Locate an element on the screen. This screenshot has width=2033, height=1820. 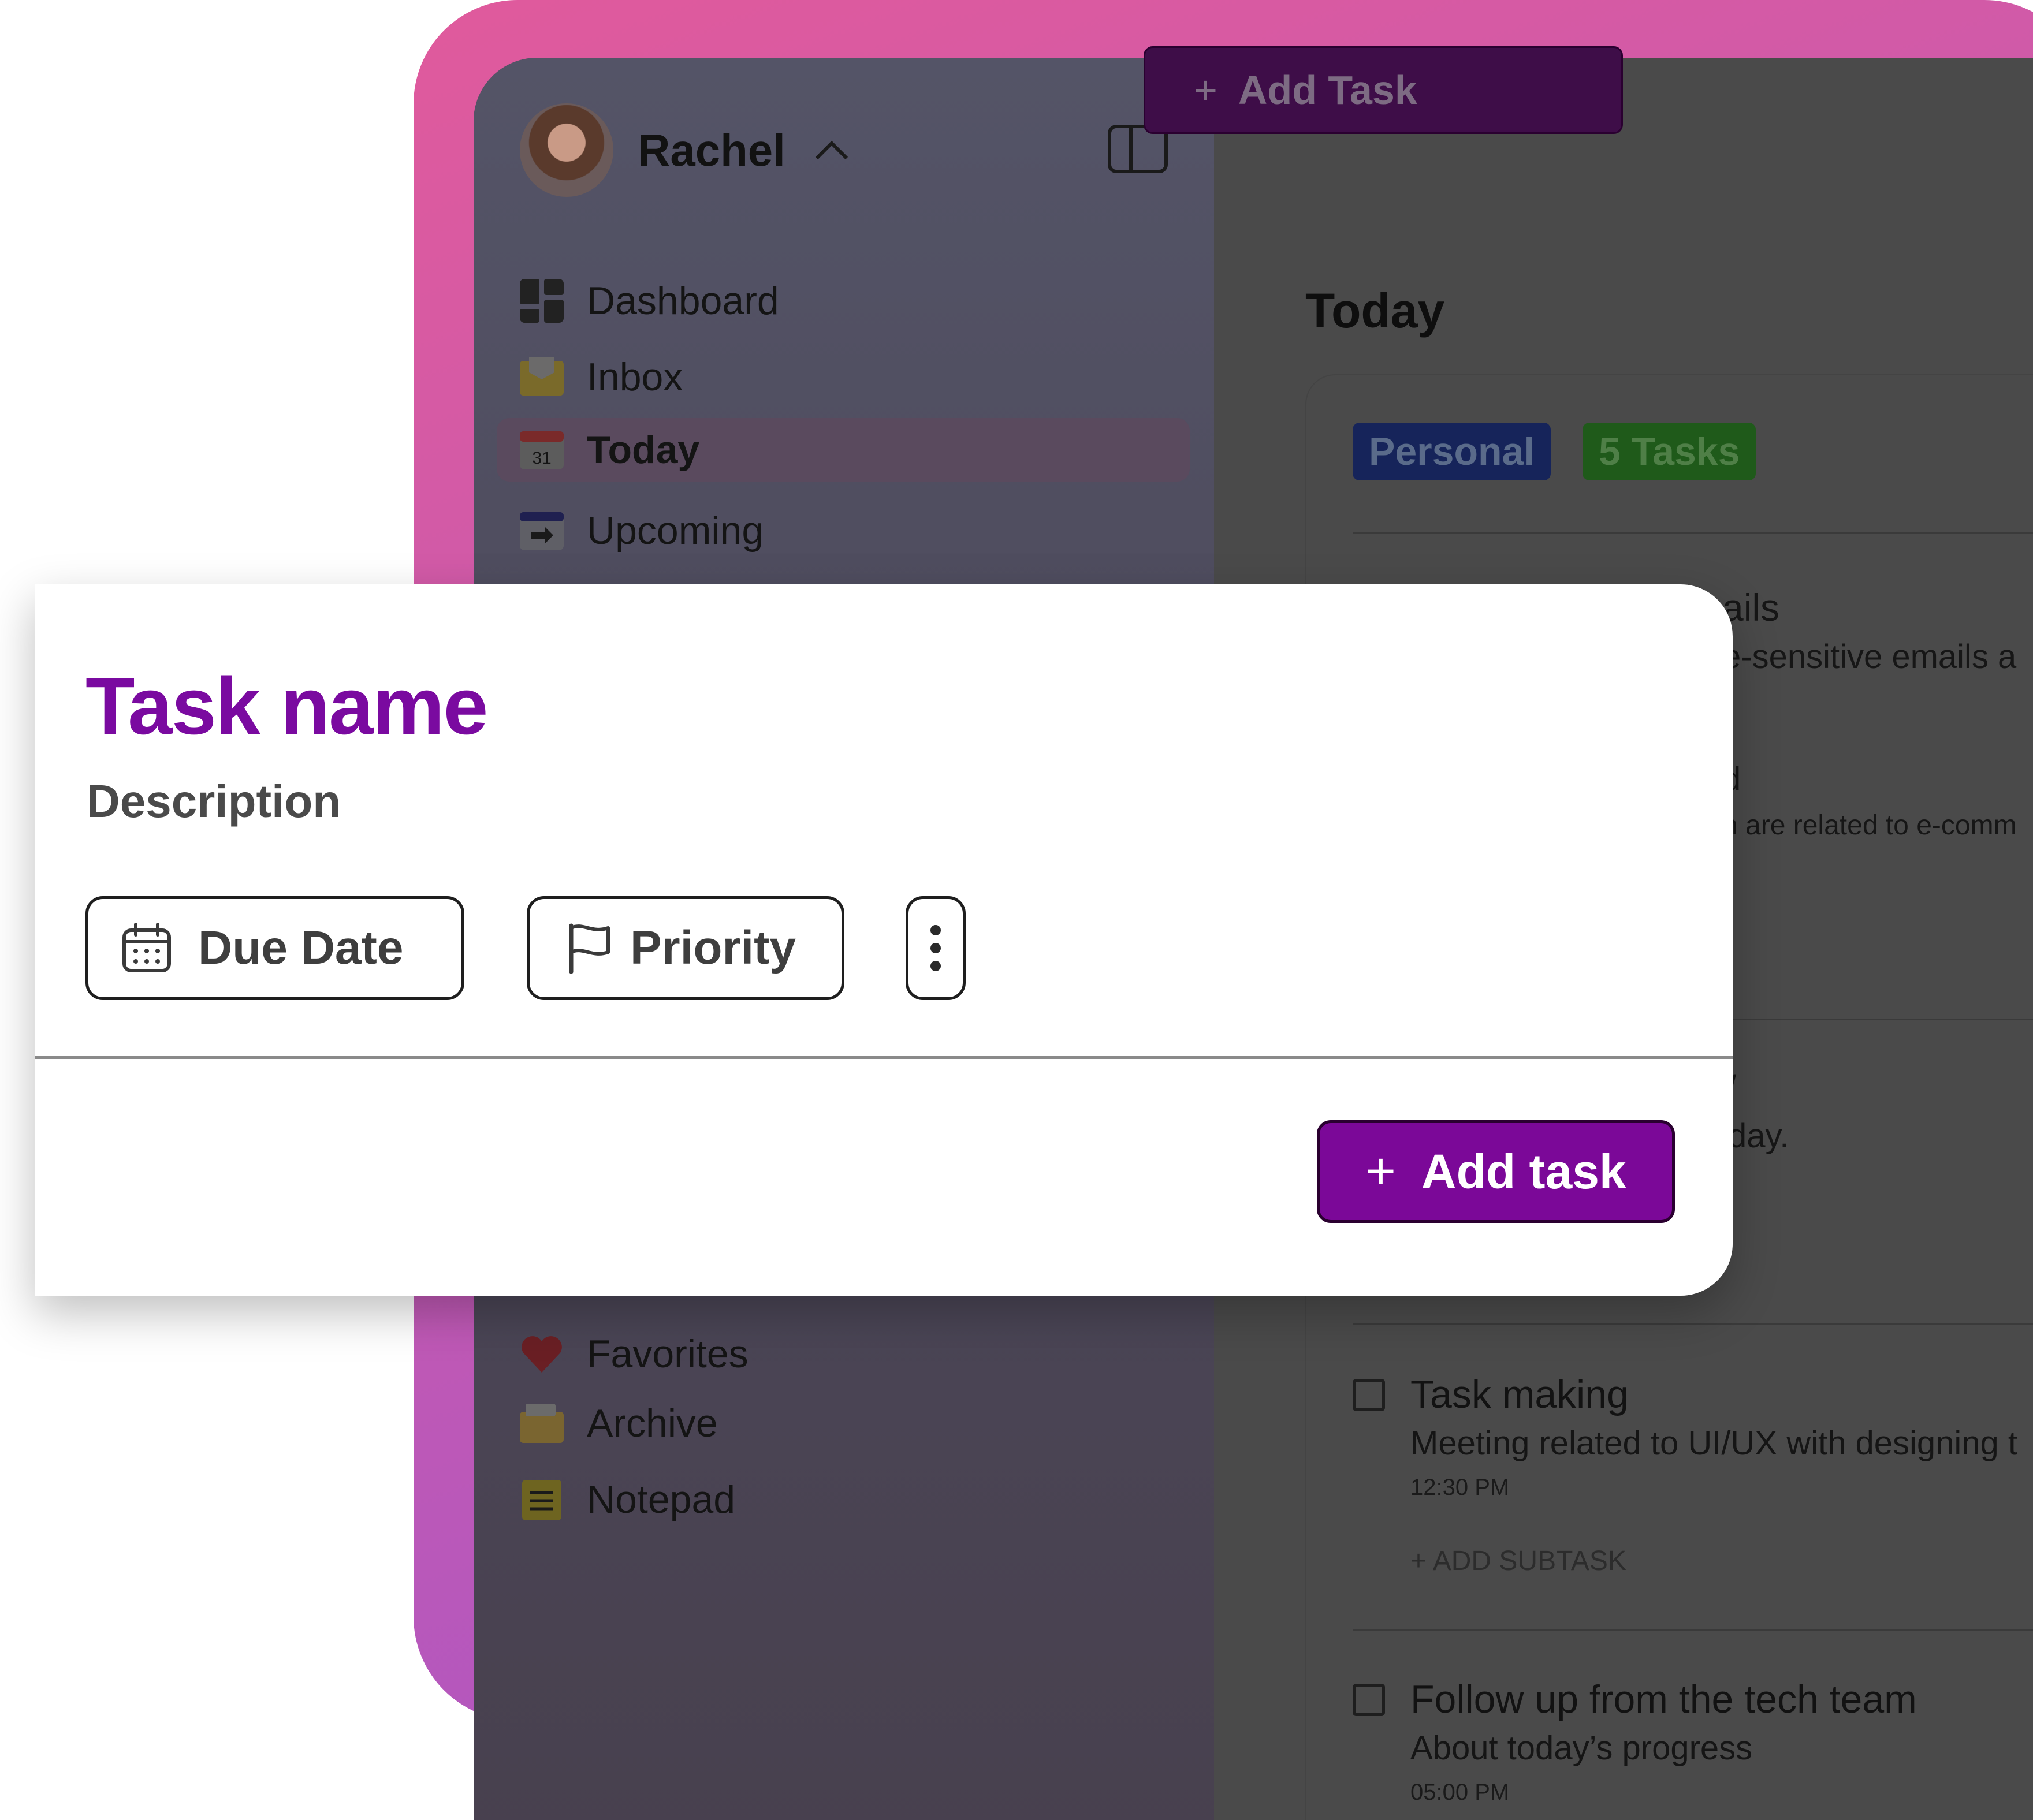
add-task-button: + Add Task is located at coordinates (1383, 90).